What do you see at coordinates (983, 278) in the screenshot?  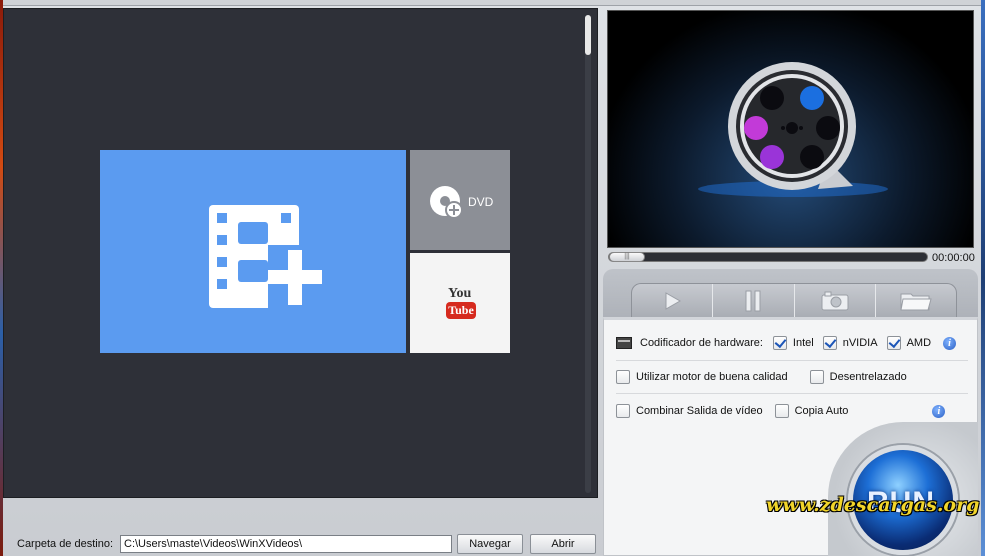 I see `desktop-edge-right` at bounding box center [983, 278].